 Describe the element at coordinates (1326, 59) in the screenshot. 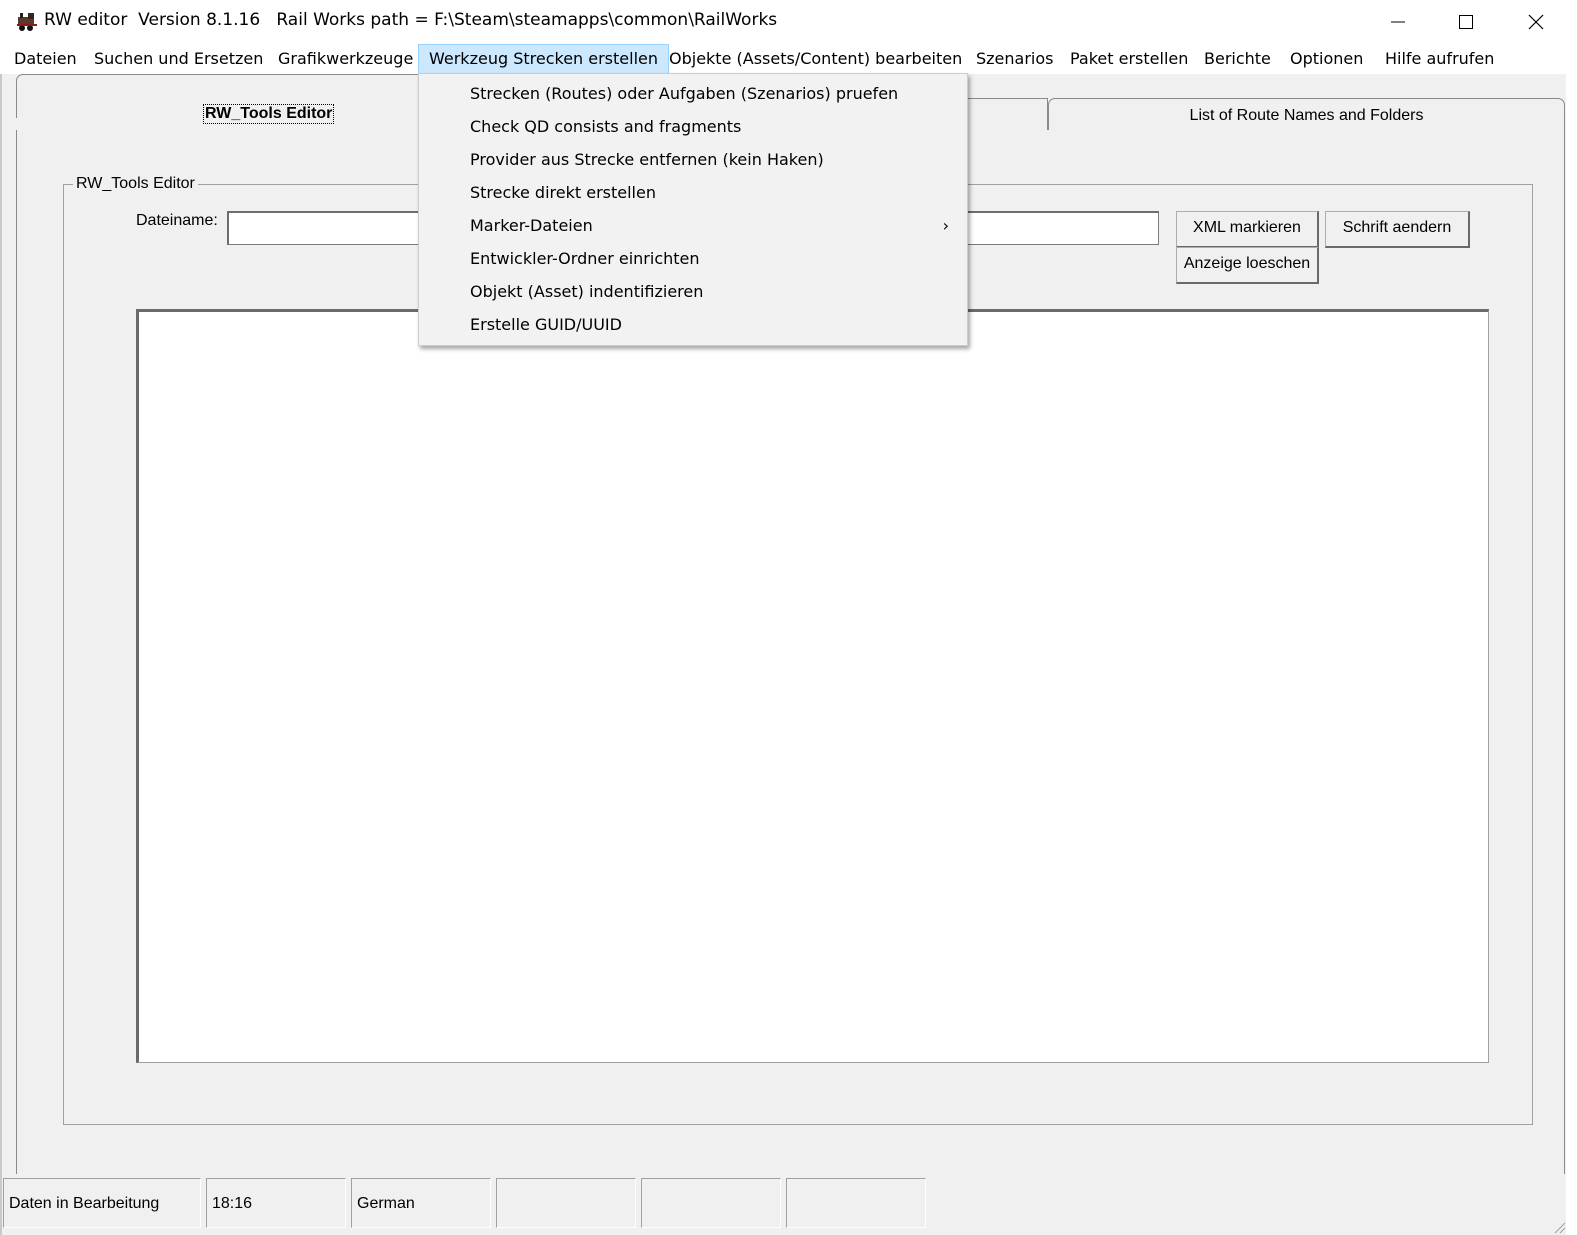

I see `menu-optionen: Optionen` at that location.